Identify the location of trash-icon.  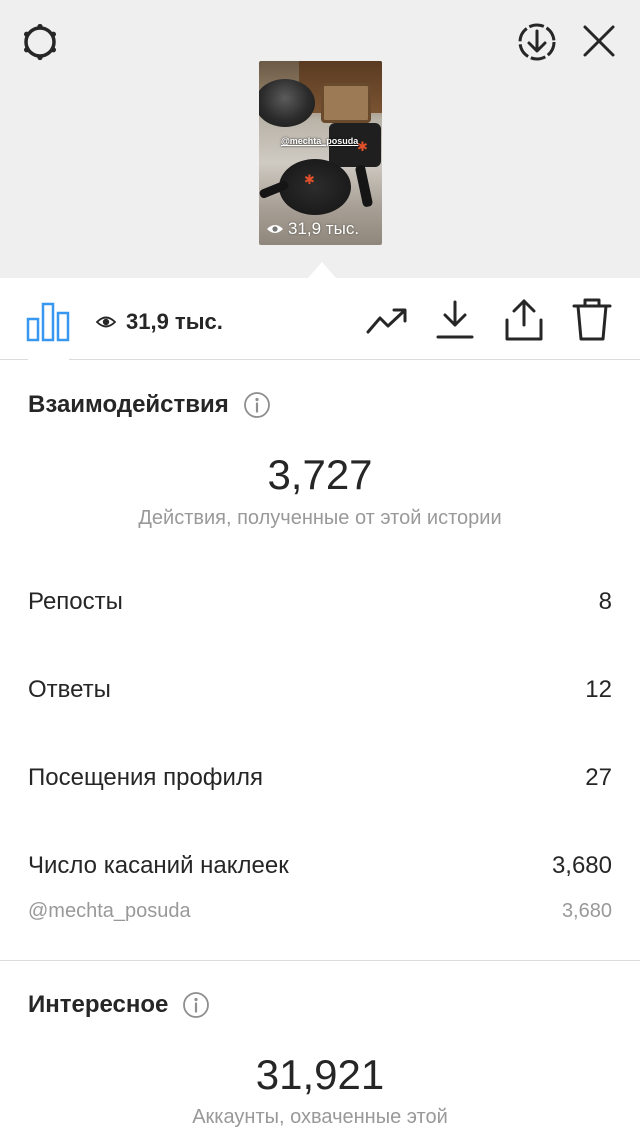
(592, 320).